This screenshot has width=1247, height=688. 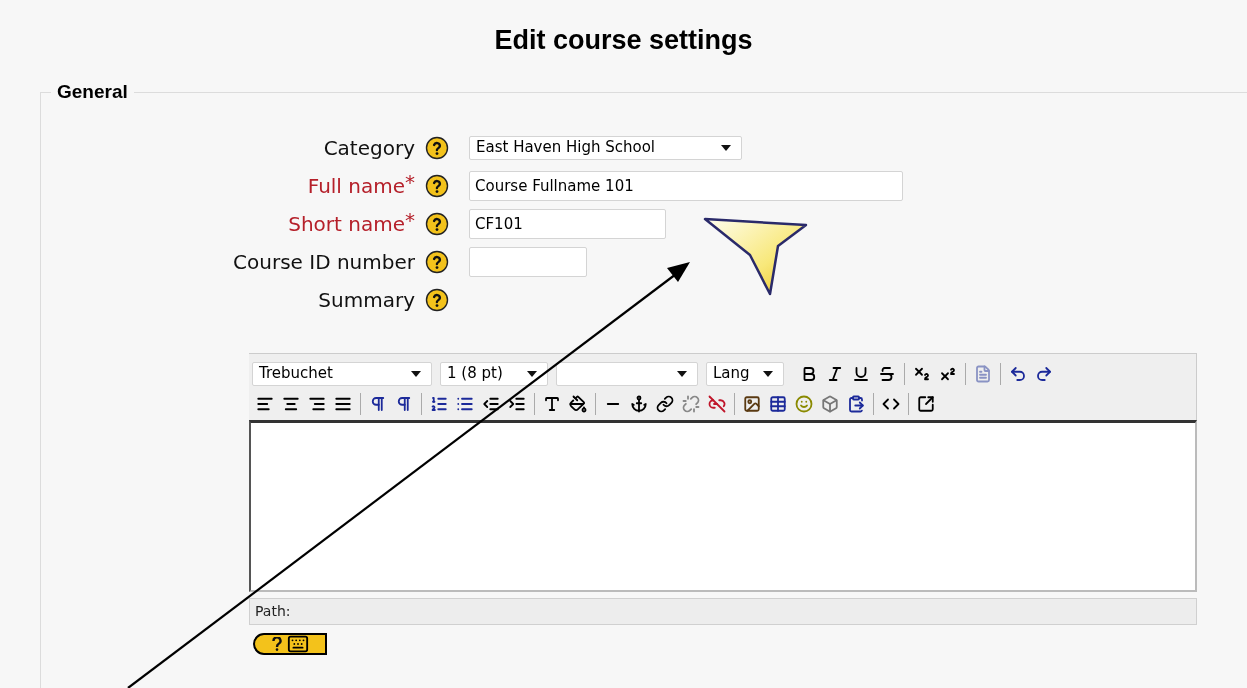 What do you see at coordinates (366, 300) in the screenshot?
I see `field-label: Summary` at bounding box center [366, 300].